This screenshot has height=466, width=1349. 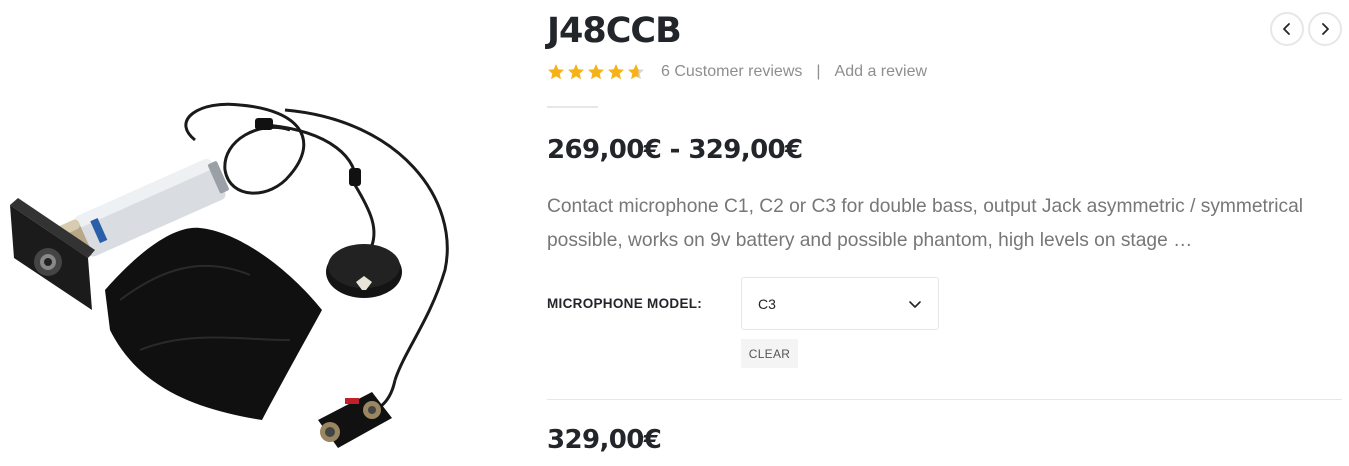 I want to click on selected-option: C3, so click(x=767, y=303).